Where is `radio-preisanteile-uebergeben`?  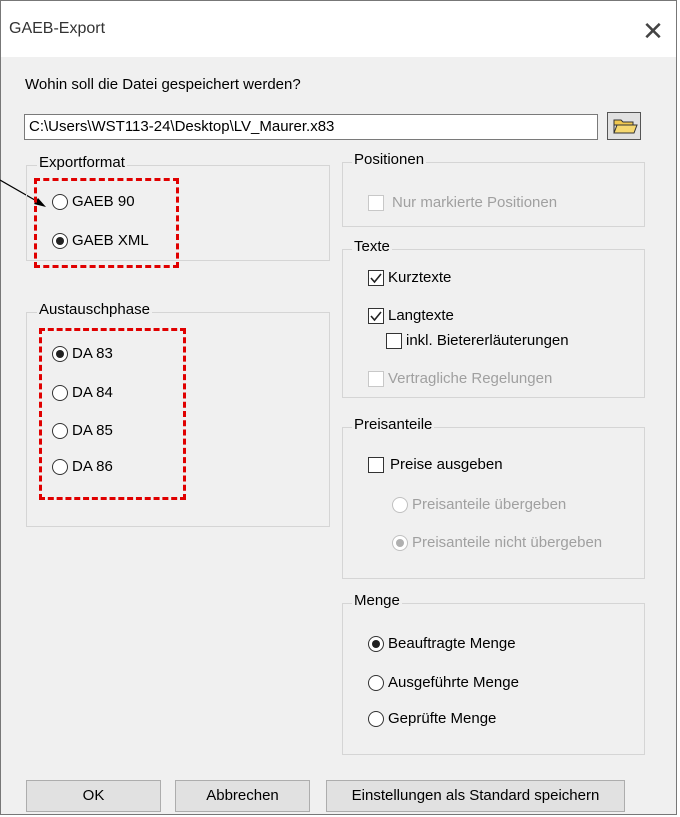
radio-preisanteile-uebergeben is located at coordinates (400, 505).